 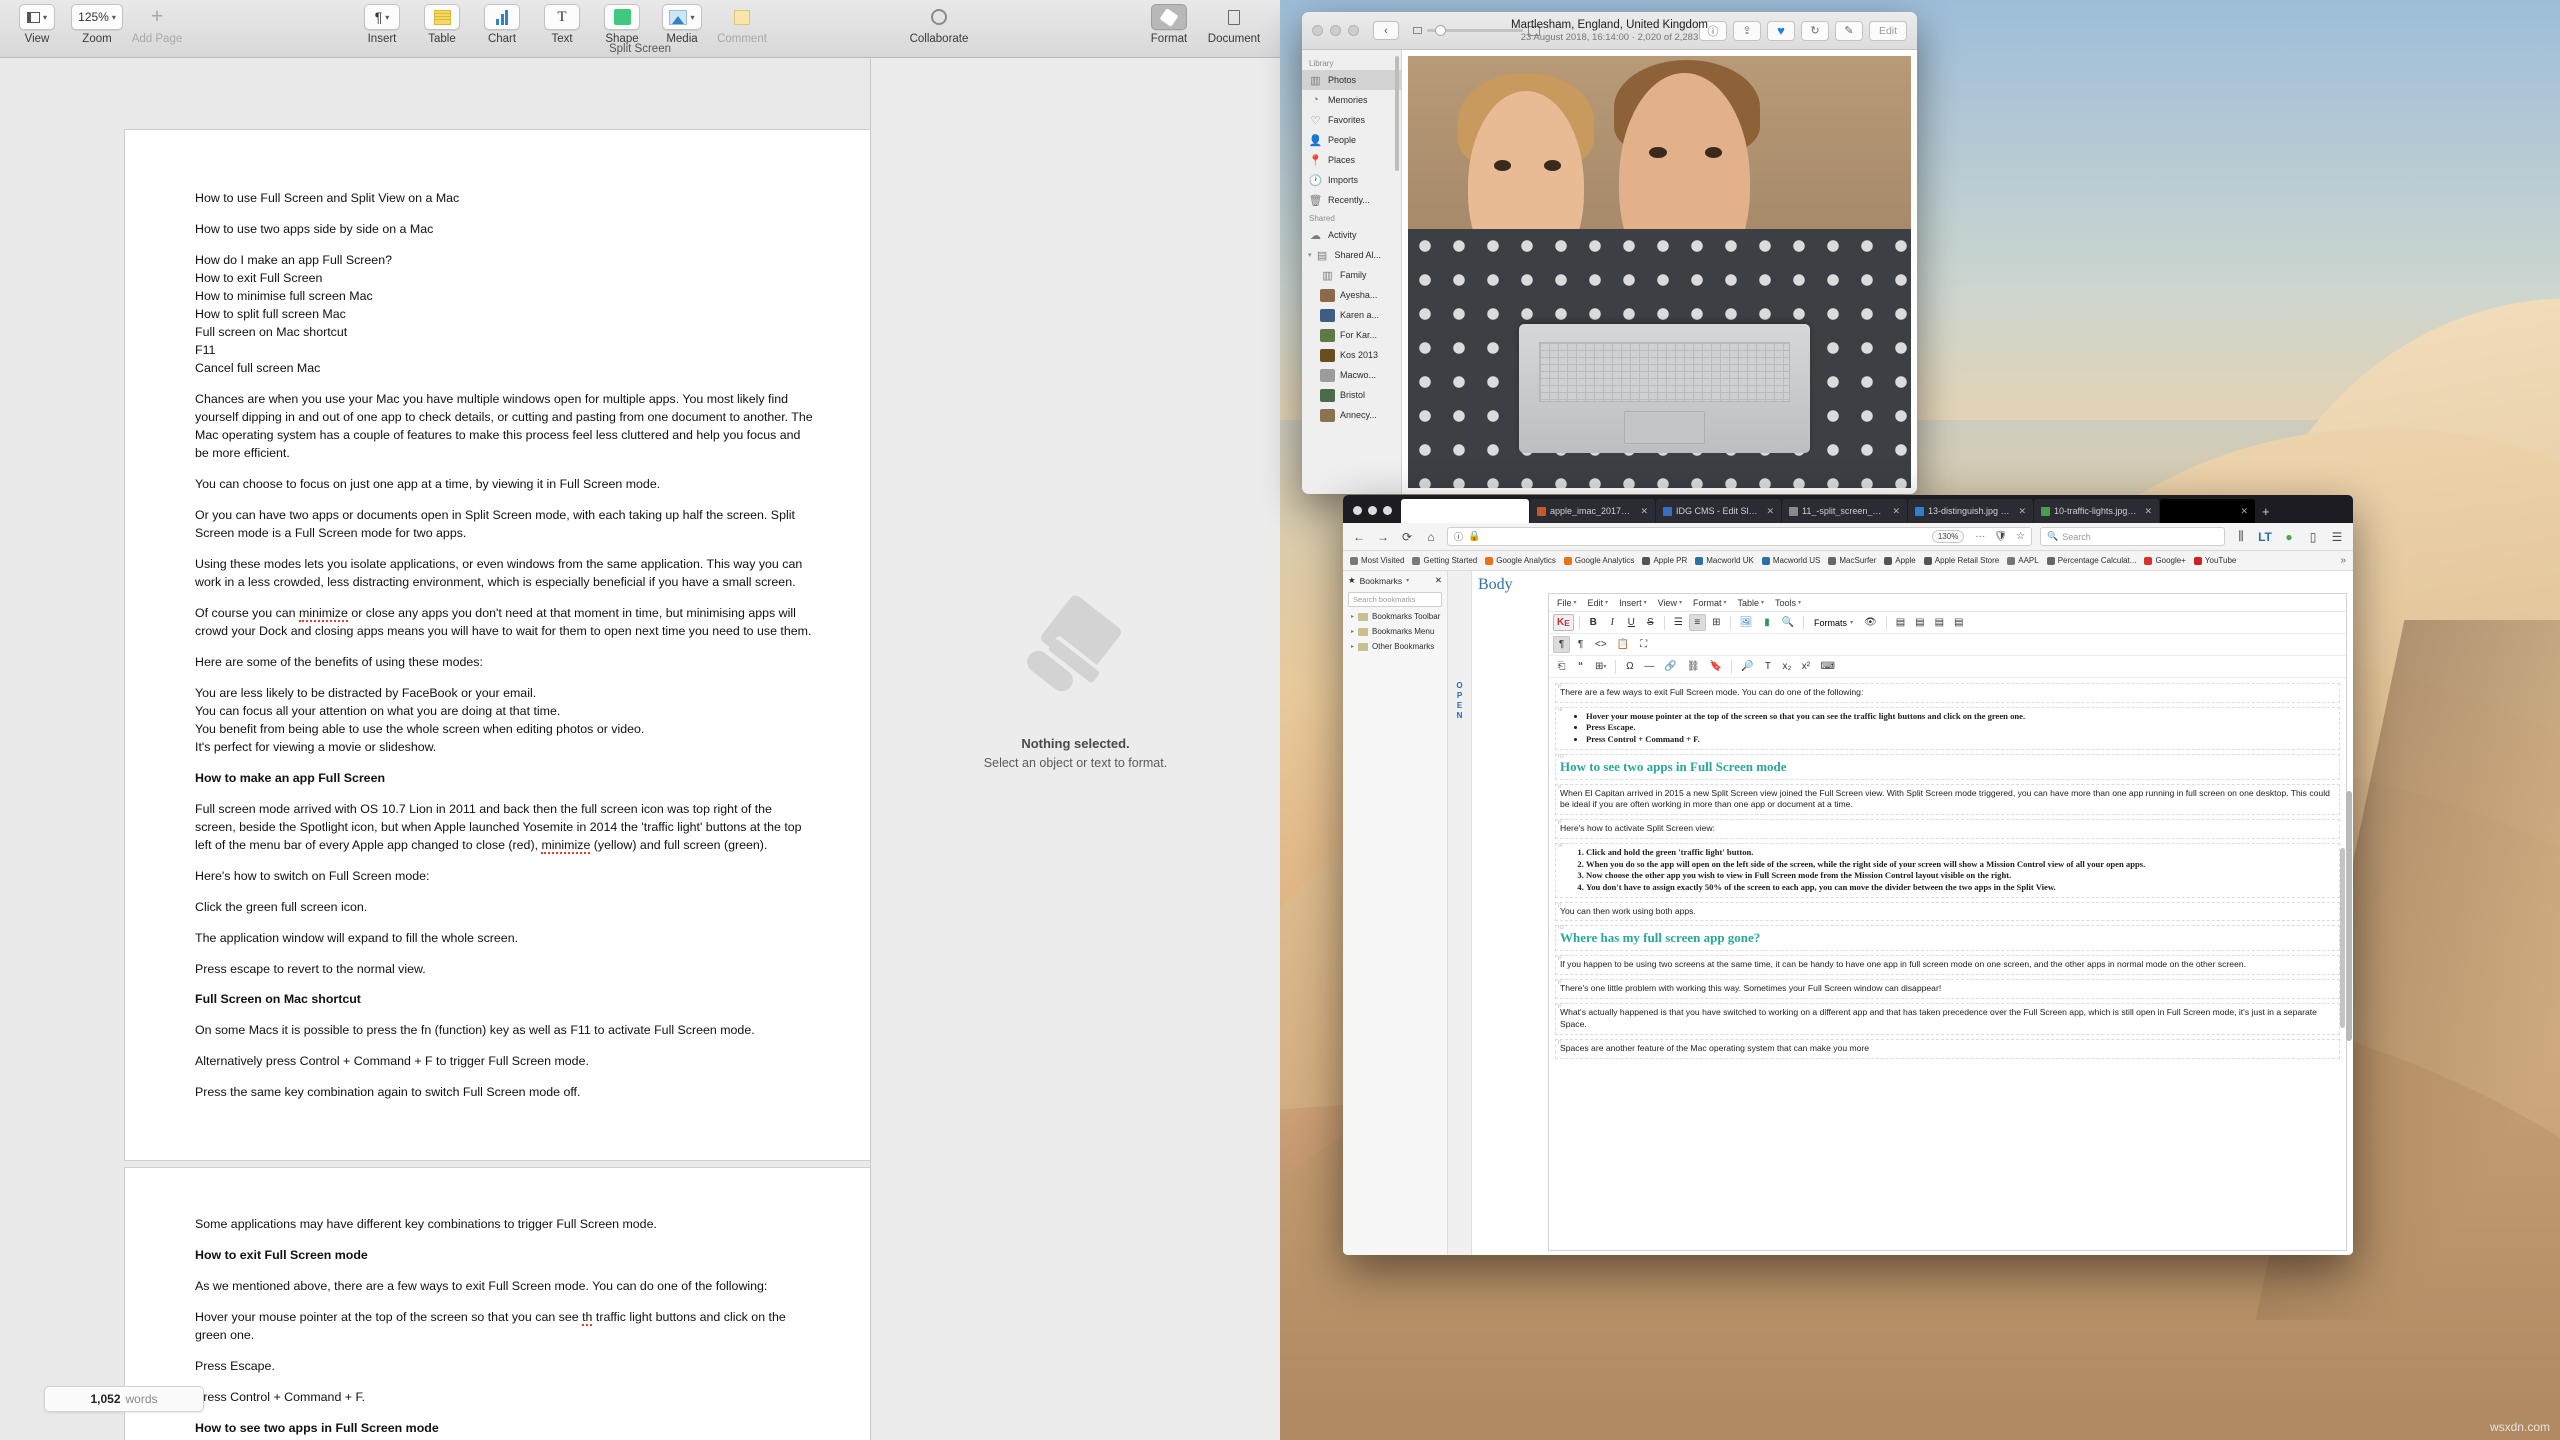 I want to click on align-left-icon: ▤, so click(x=1900, y=622).